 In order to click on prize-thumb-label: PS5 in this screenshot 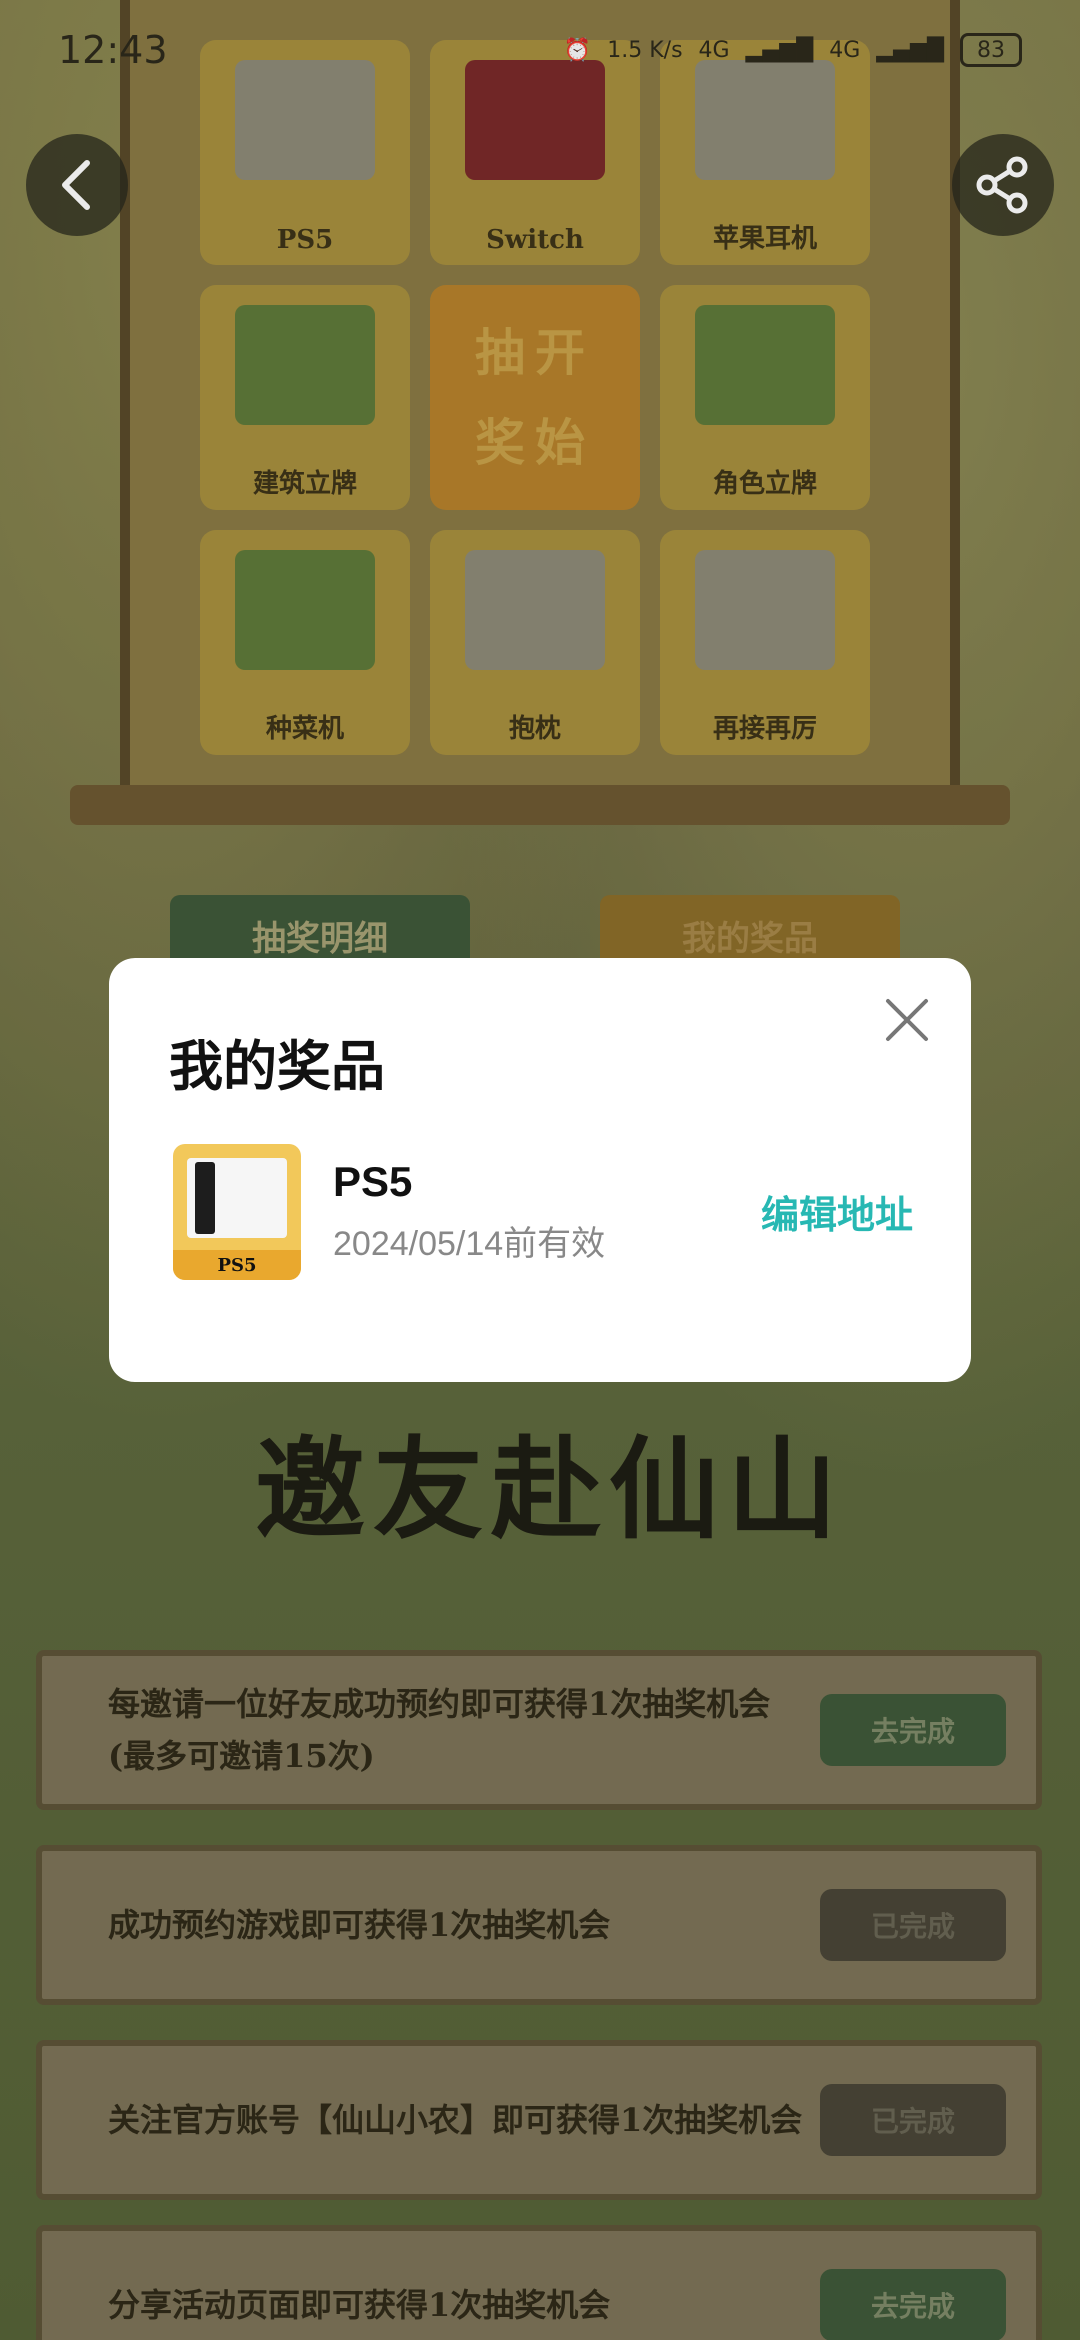, I will do `click(237, 1265)`.